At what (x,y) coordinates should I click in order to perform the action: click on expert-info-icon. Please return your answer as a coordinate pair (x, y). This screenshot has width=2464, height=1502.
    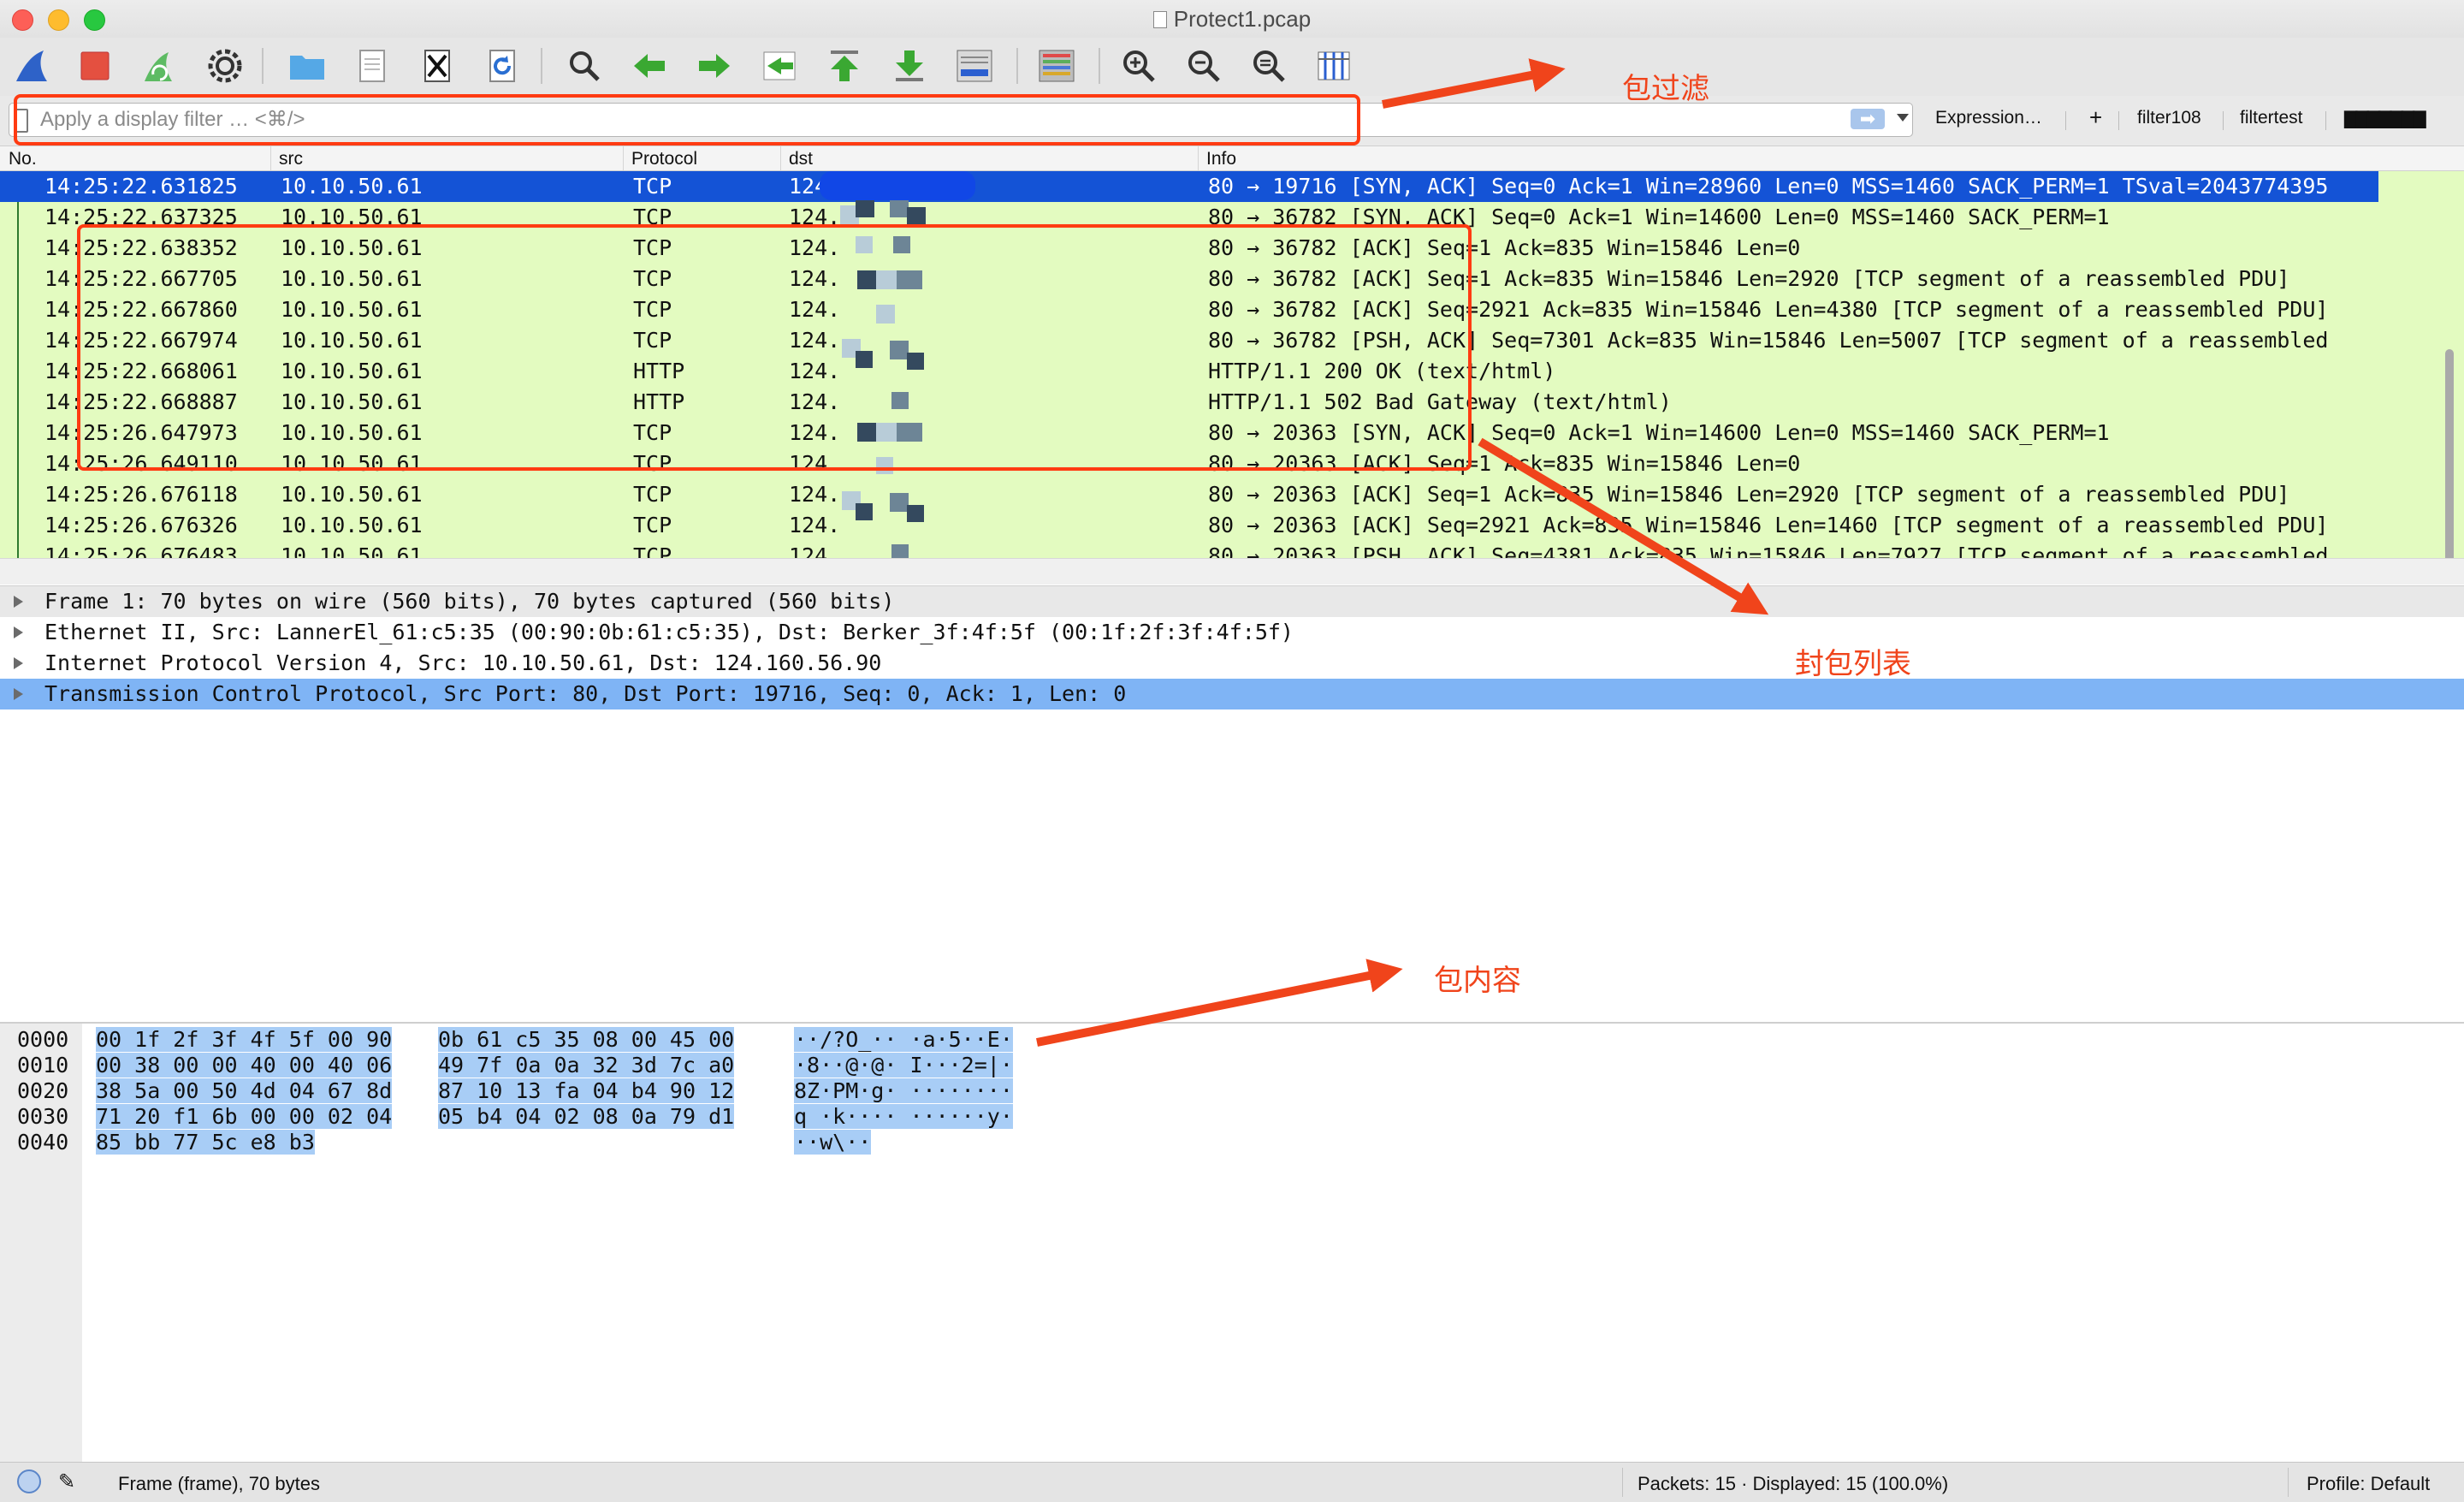
    Looking at the image, I should click on (29, 1481).